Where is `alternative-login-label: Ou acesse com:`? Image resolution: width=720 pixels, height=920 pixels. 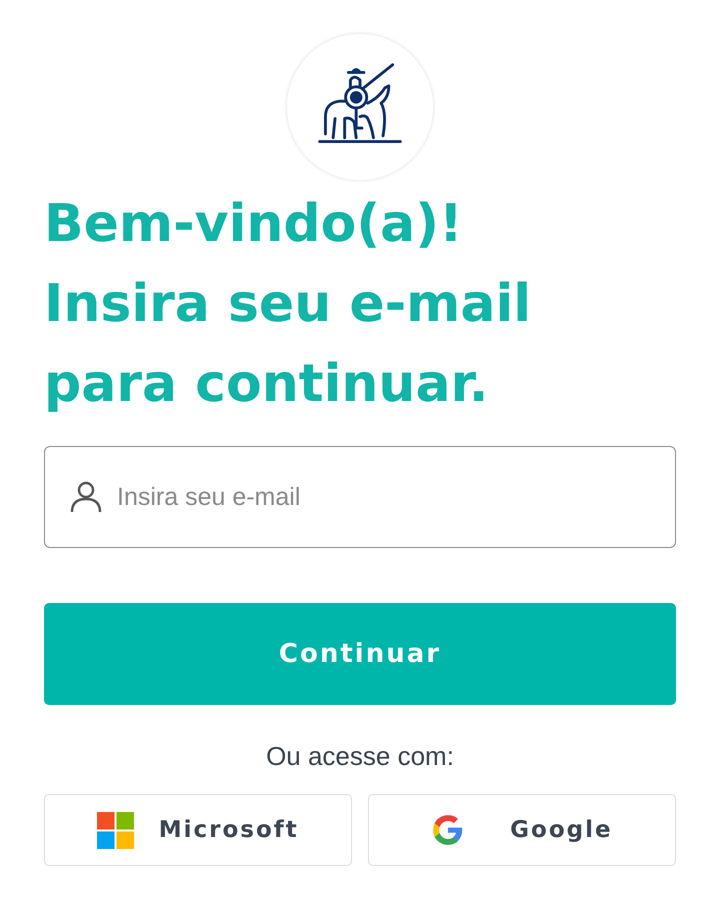
alternative-login-label: Ou acesse com: is located at coordinates (360, 756).